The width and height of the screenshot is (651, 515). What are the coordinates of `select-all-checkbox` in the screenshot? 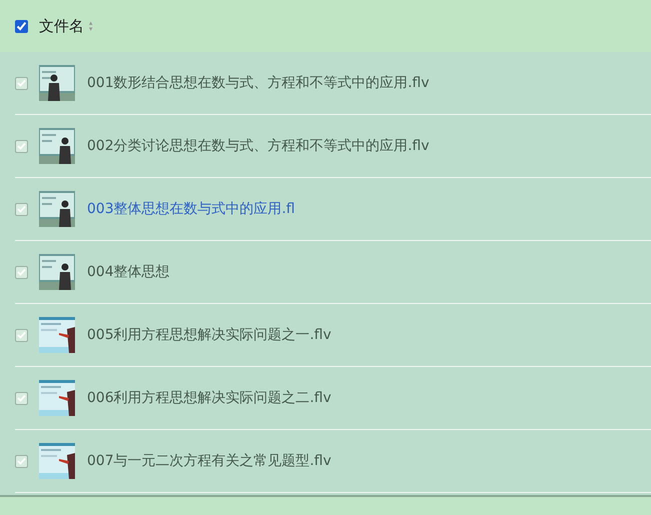 It's located at (21, 26).